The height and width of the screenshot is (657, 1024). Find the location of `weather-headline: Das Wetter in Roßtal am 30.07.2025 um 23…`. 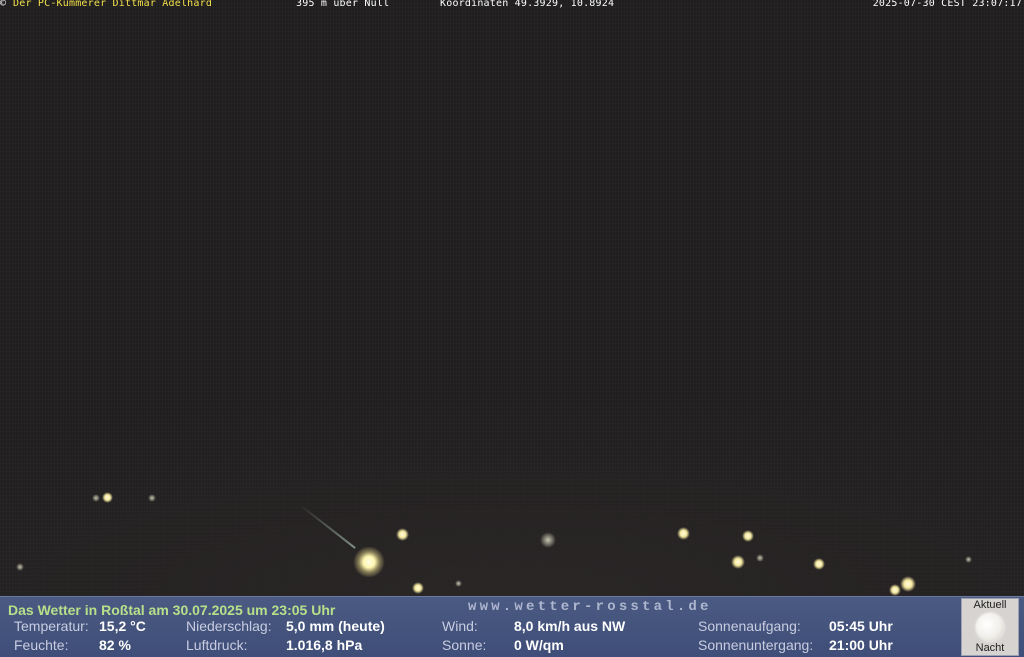

weather-headline: Das Wetter in Roßtal am 30.07.2025 um 23… is located at coordinates (172, 610).